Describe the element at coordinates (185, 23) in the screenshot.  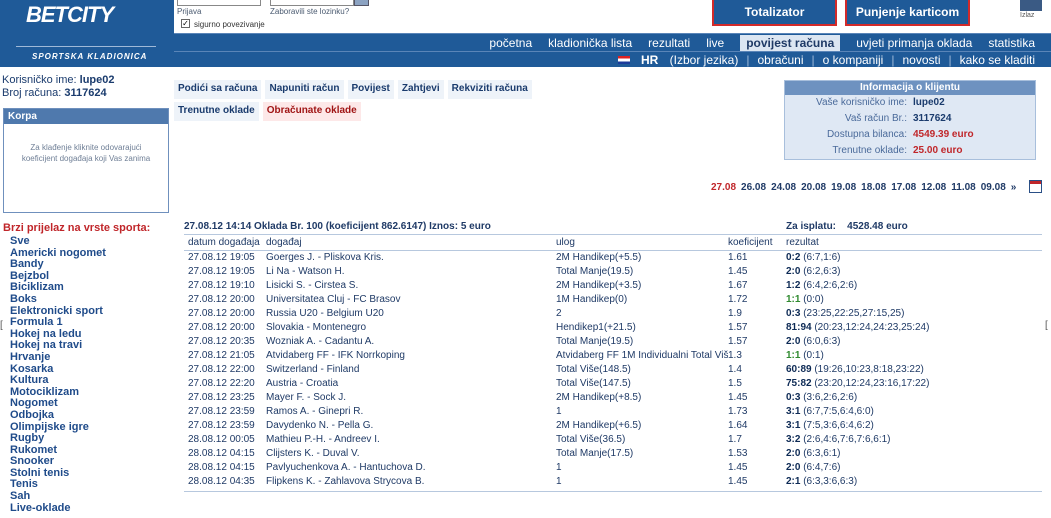
I see `secure-connection-checkbox: ✓` at that location.